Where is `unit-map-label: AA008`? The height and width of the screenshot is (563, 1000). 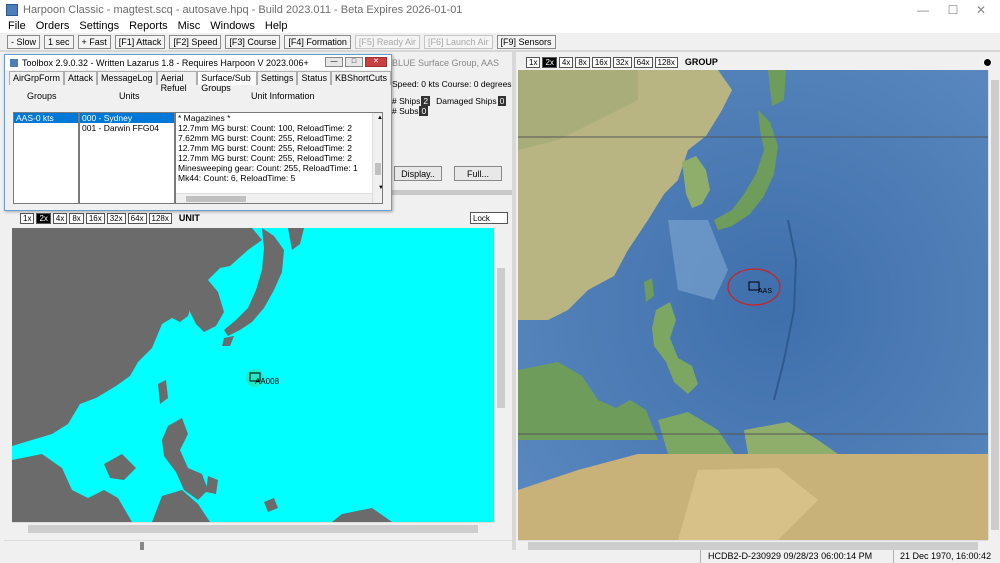 unit-map-label: AA008 is located at coordinates (267, 381).